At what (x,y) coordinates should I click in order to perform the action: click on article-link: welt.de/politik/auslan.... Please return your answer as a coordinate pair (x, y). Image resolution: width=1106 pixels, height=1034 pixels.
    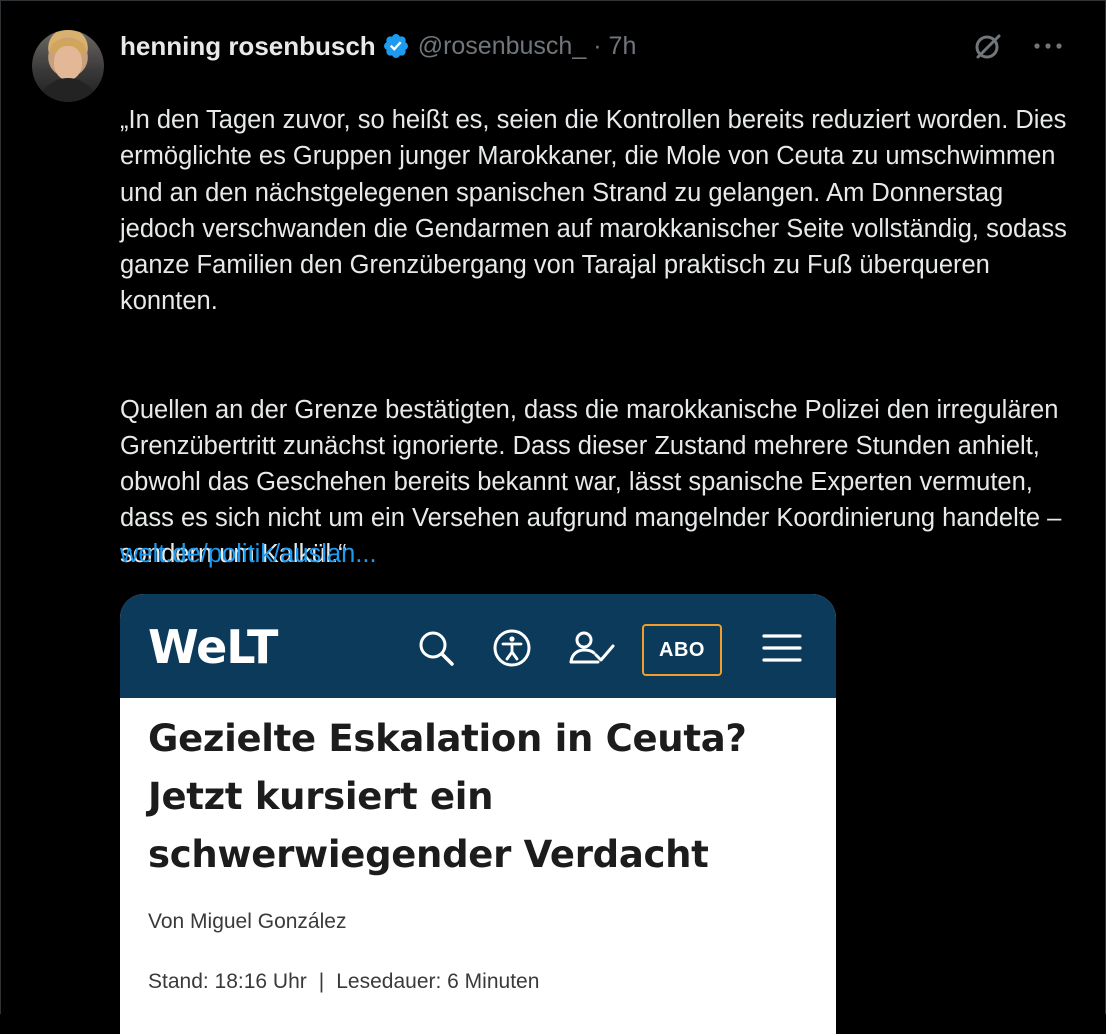
    Looking at the image, I should click on (248, 554).